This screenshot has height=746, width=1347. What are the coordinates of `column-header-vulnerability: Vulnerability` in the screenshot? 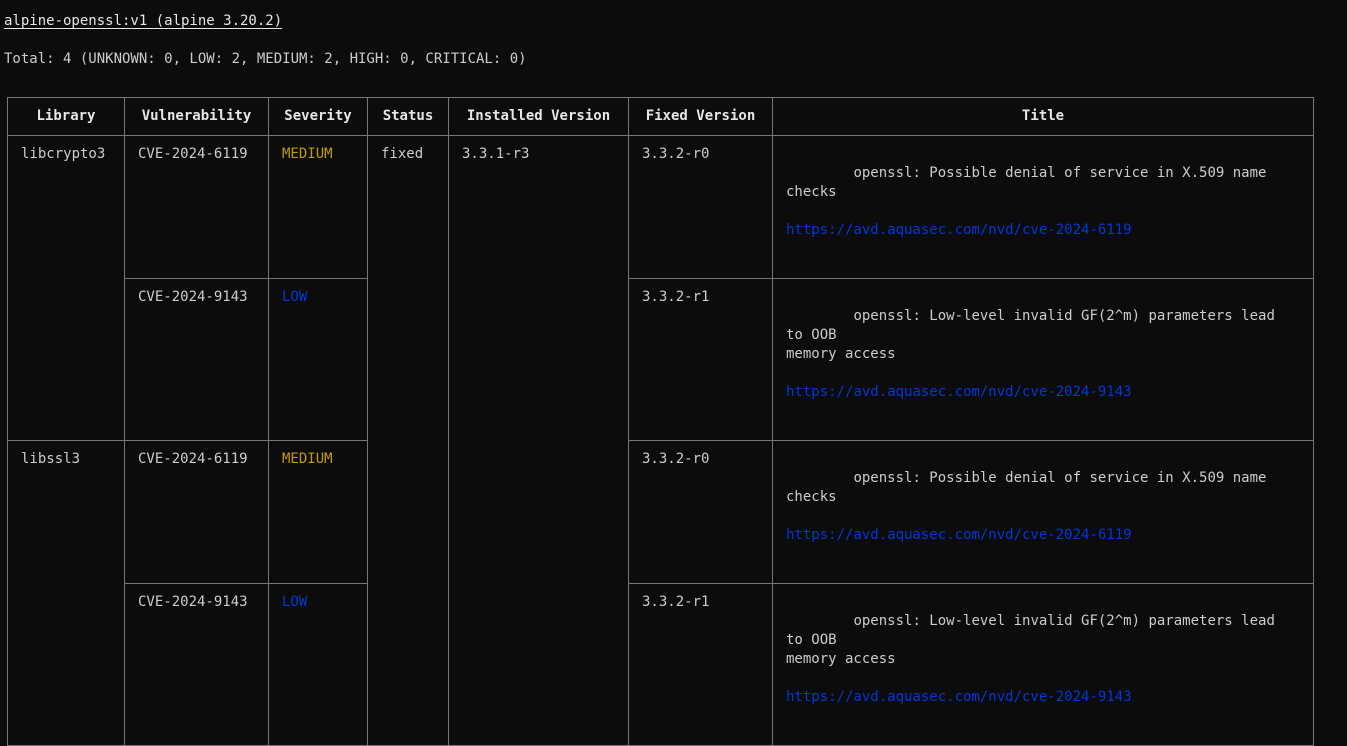 It's located at (196, 116).